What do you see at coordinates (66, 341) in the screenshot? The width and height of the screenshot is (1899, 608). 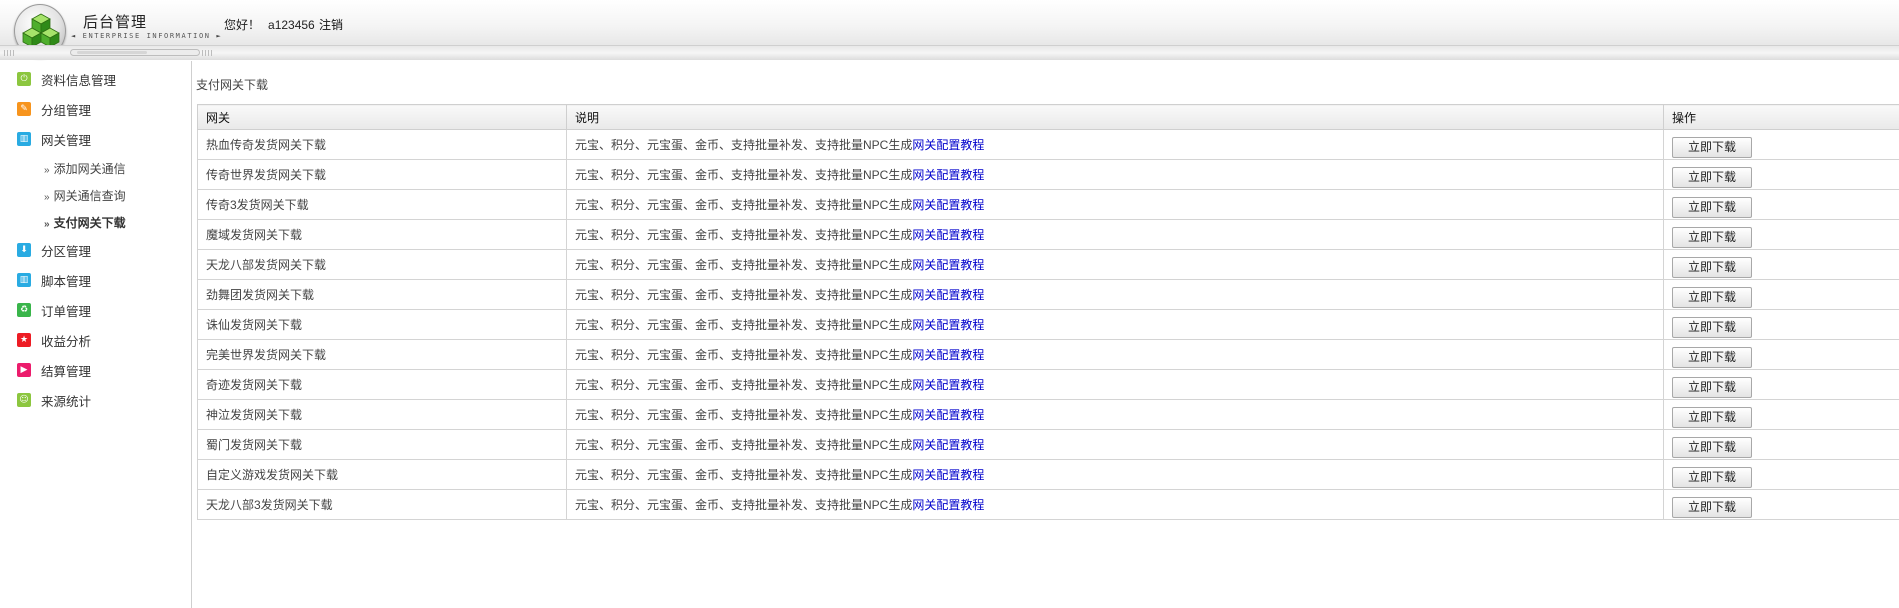 I see `sidebar-item-label: 收益分析` at bounding box center [66, 341].